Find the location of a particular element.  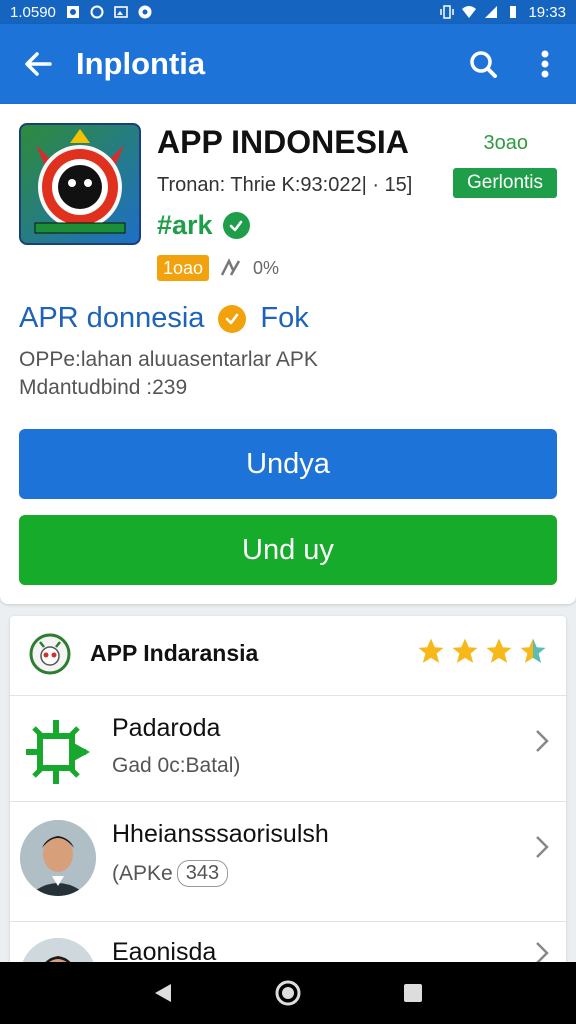

list-item-subtitle: (APKe 343 is located at coordinates (170, 873).